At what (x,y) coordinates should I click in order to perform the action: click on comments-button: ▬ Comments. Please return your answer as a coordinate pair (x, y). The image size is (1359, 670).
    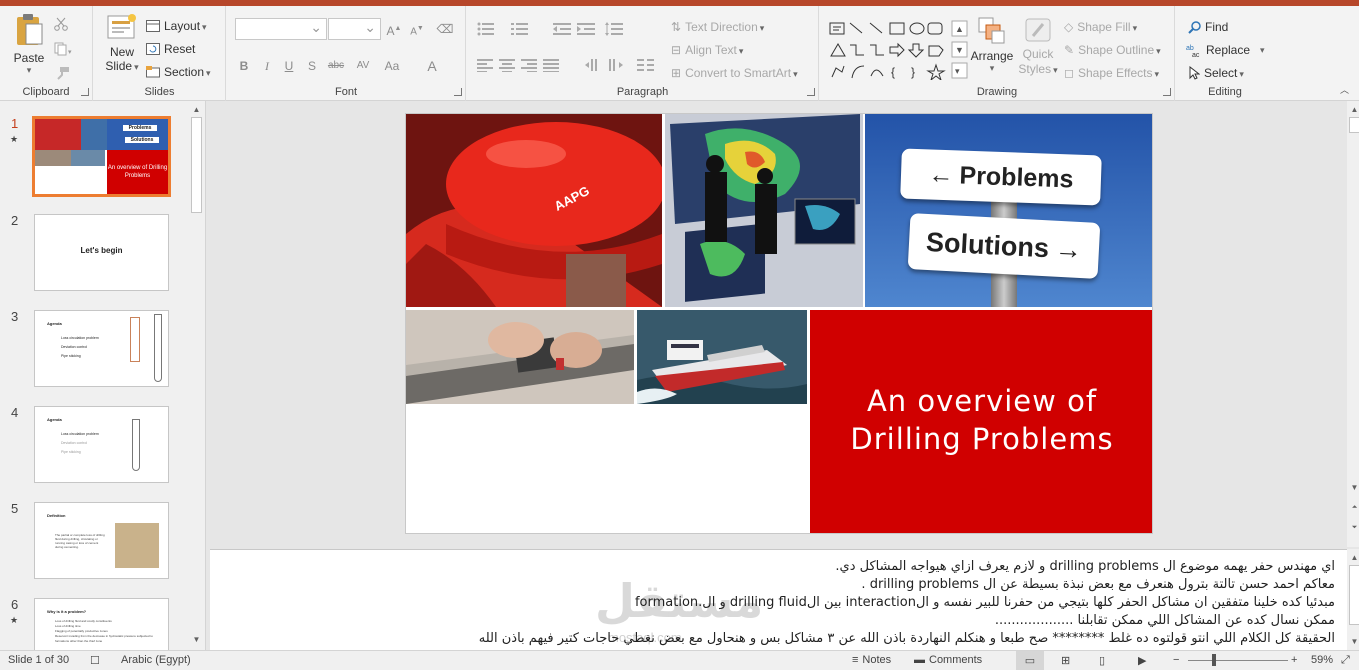
    Looking at the image, I should click on (948, 660).